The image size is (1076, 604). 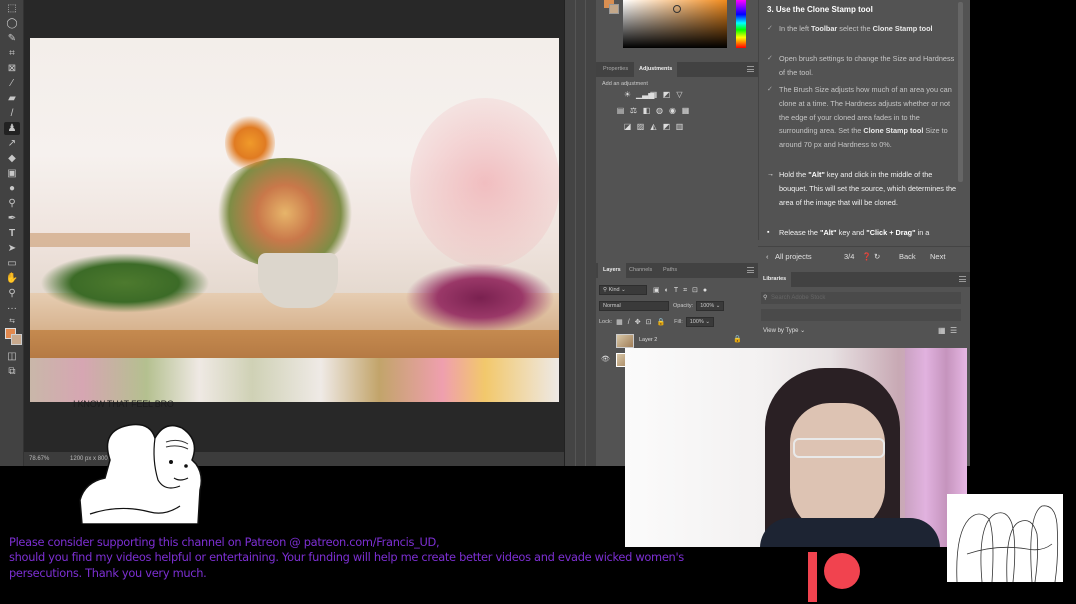 What do you see at coordinates (12, 8) in the screenshot?
I see `rectangular-marquee-tool-icon: ⬚` at bounding box center [12, 8].